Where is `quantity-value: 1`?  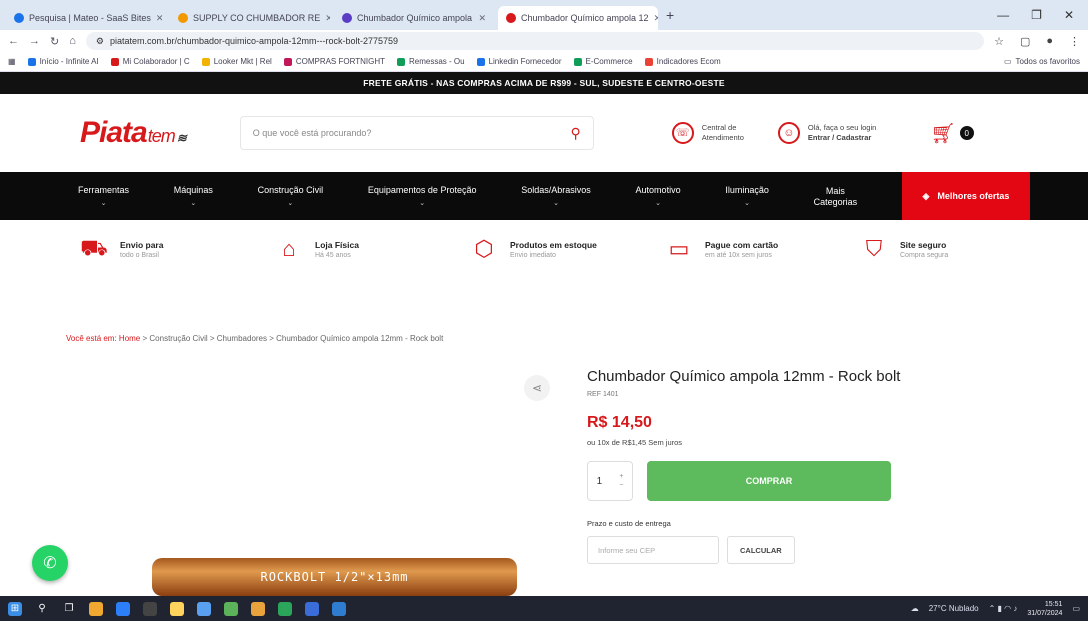
quantity-value: 1 is located at coordinates (599, 481).